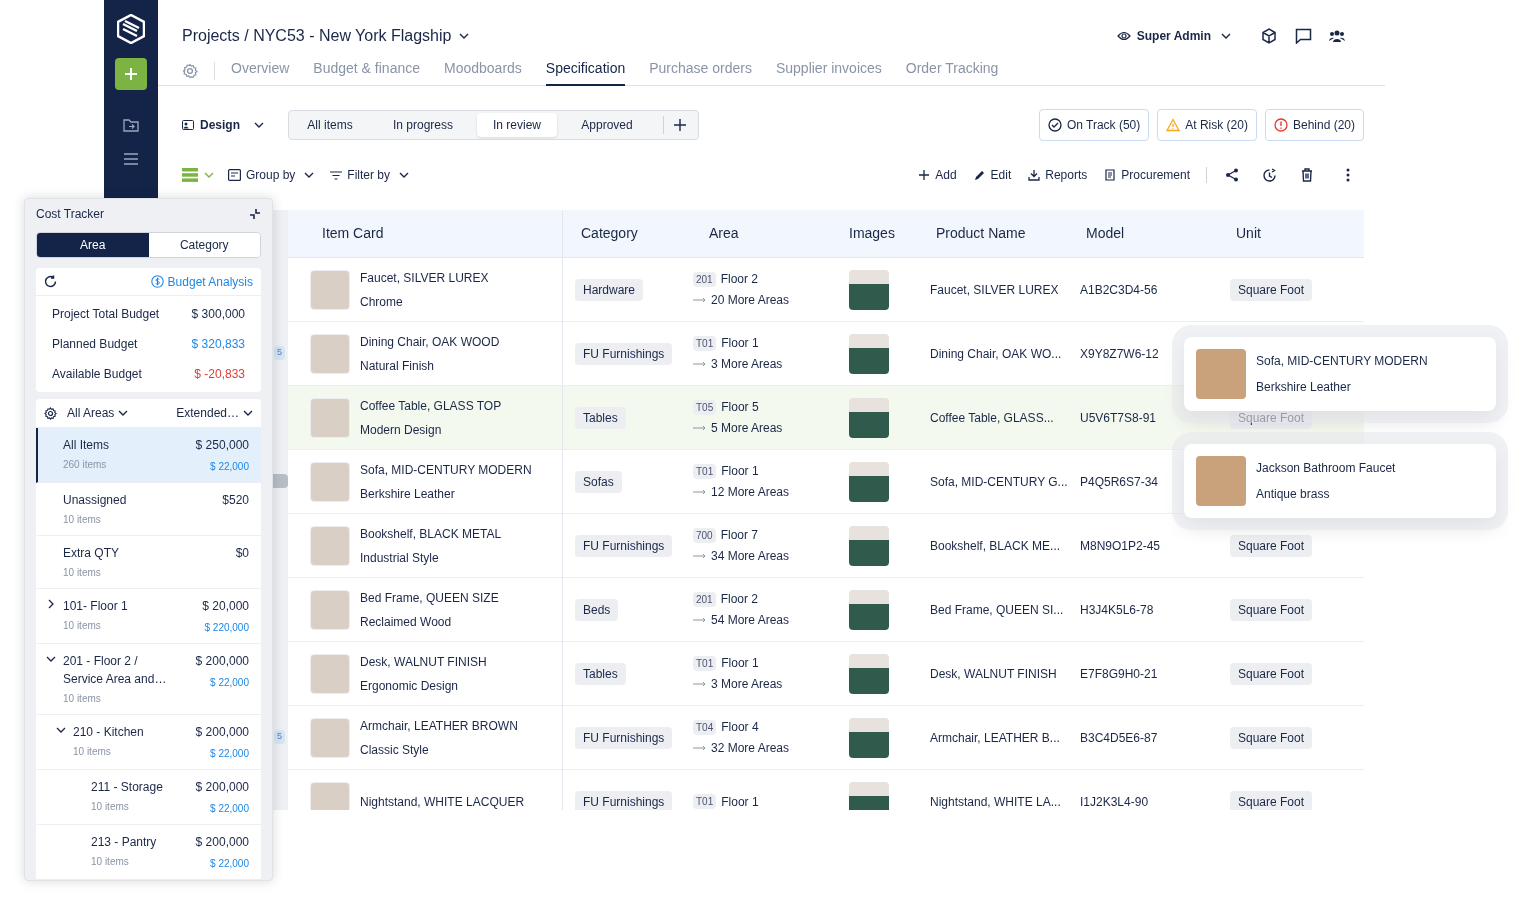  Describe the element at coordinates (1120, 546) in the screenshot. I see `model-number: M8N9O1P2-45` at that location.